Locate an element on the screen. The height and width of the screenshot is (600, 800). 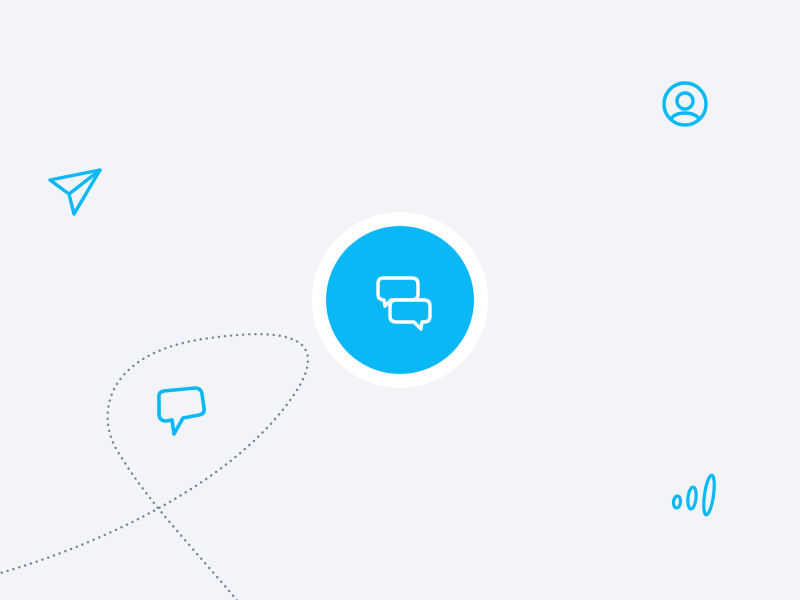
paper-plane-icon is located at coordinates (75, 192).